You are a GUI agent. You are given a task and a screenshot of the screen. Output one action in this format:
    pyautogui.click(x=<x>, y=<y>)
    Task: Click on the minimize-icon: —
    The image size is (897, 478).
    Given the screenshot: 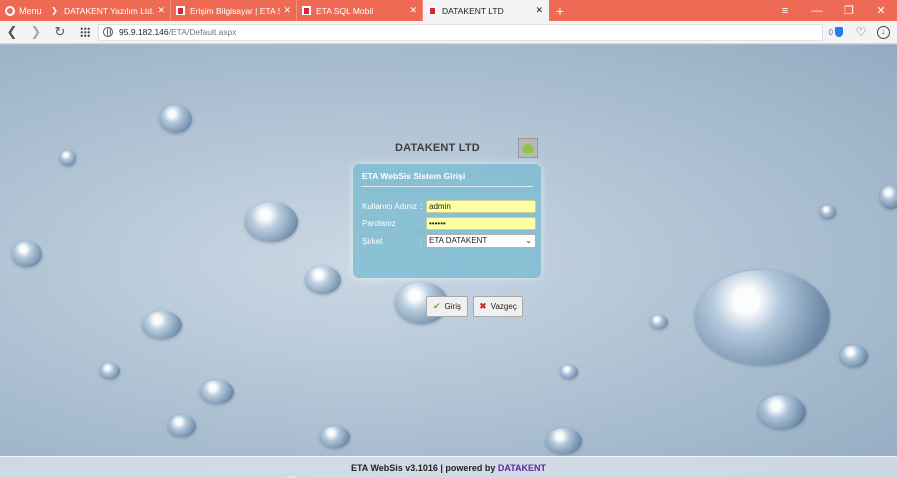 What is the action you would take?
    pyautogui.click(x=817, y=11)
    